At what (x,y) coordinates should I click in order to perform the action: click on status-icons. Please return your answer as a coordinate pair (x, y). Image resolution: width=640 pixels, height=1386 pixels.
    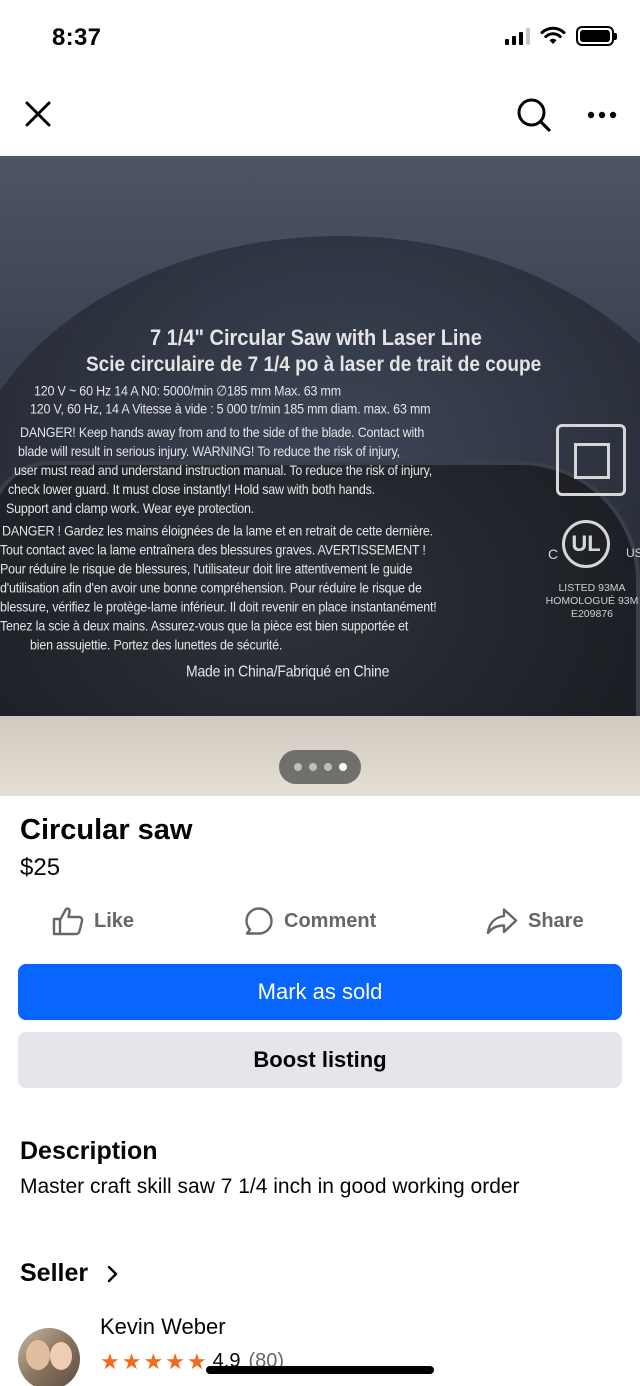
    Looking at the image, I should click on (561, 36).